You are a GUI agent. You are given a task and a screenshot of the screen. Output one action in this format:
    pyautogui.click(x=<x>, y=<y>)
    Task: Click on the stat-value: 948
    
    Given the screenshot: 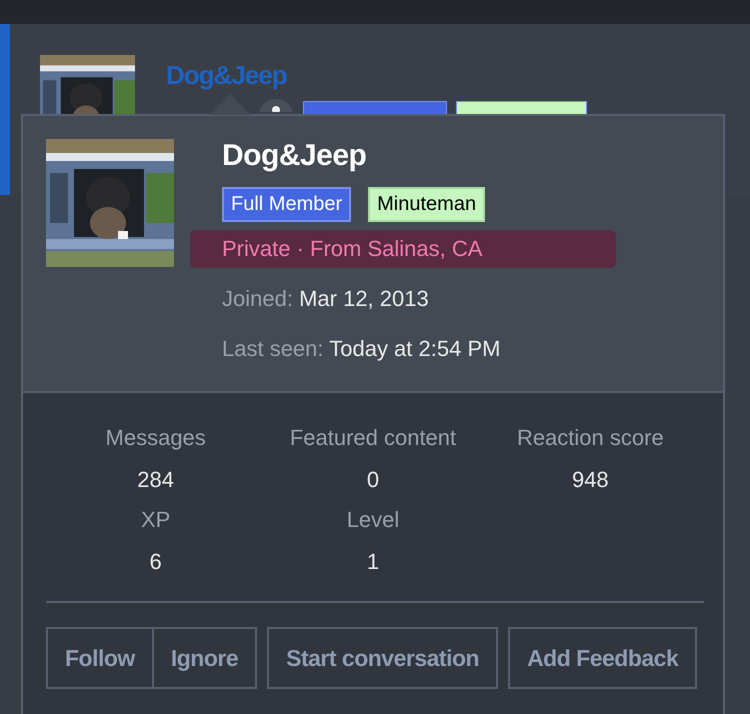 What is the action you would take?
    pyautogui.click(x=590, y=480)
    